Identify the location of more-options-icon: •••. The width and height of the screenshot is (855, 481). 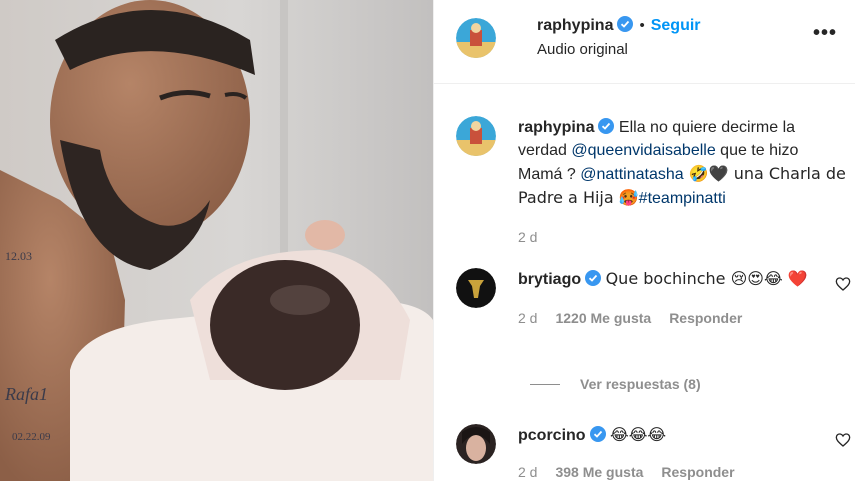
(825, 33).